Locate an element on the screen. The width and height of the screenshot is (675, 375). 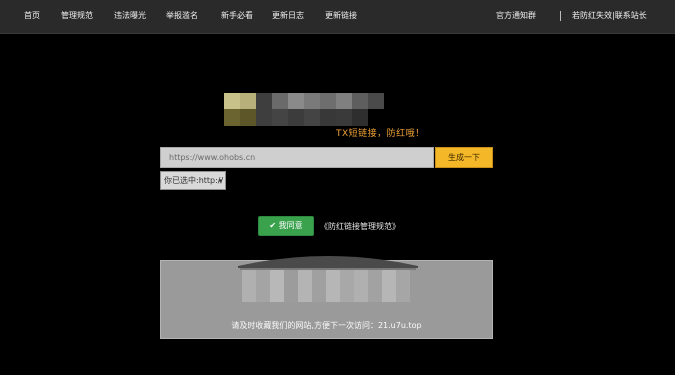
nav-update-link: 更新链接 is located at coordinates (341, 16).